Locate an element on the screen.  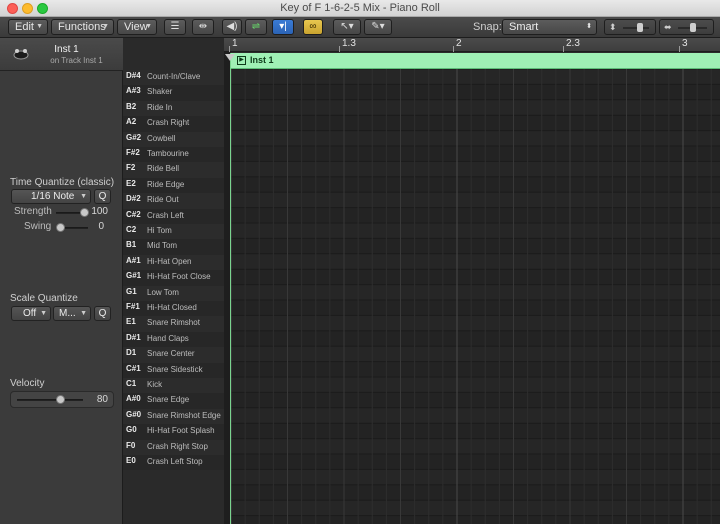
collapse-icon: ☰ is located at coordinates (175, 26).